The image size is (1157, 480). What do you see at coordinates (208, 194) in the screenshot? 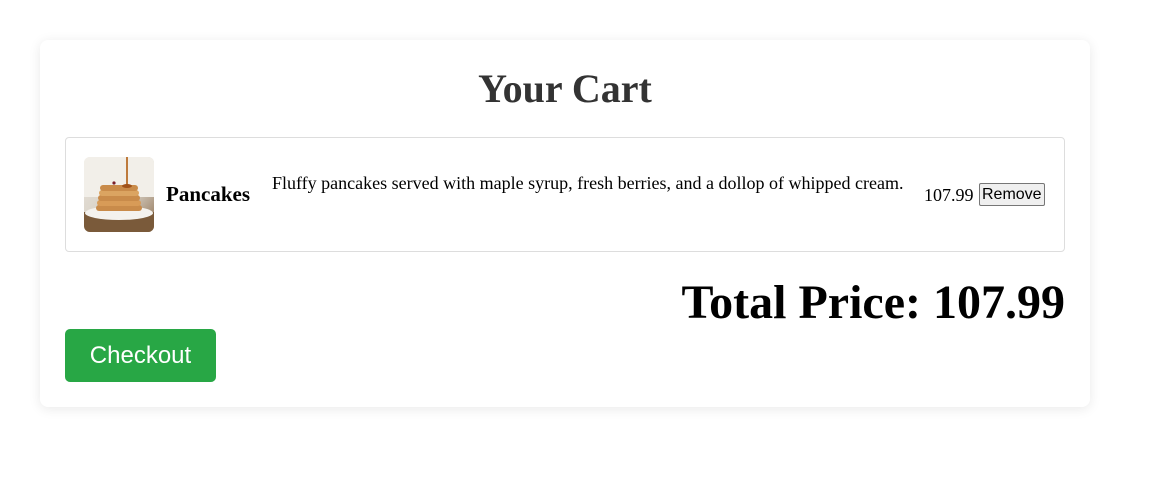
I see `item-name: Pancakes` at bounding box center [208, 194].